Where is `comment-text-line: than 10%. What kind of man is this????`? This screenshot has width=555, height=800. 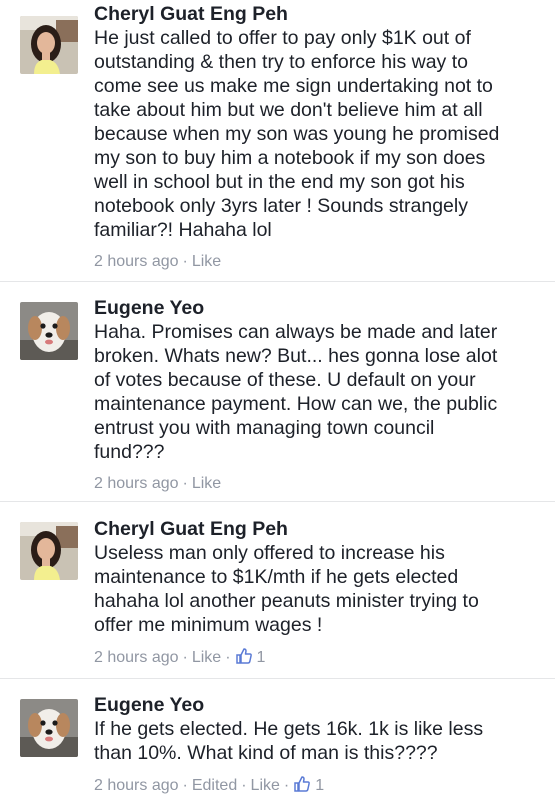
comment-text-line: than 10%. What kind of man is this???? is located at coordinates (266, 753).